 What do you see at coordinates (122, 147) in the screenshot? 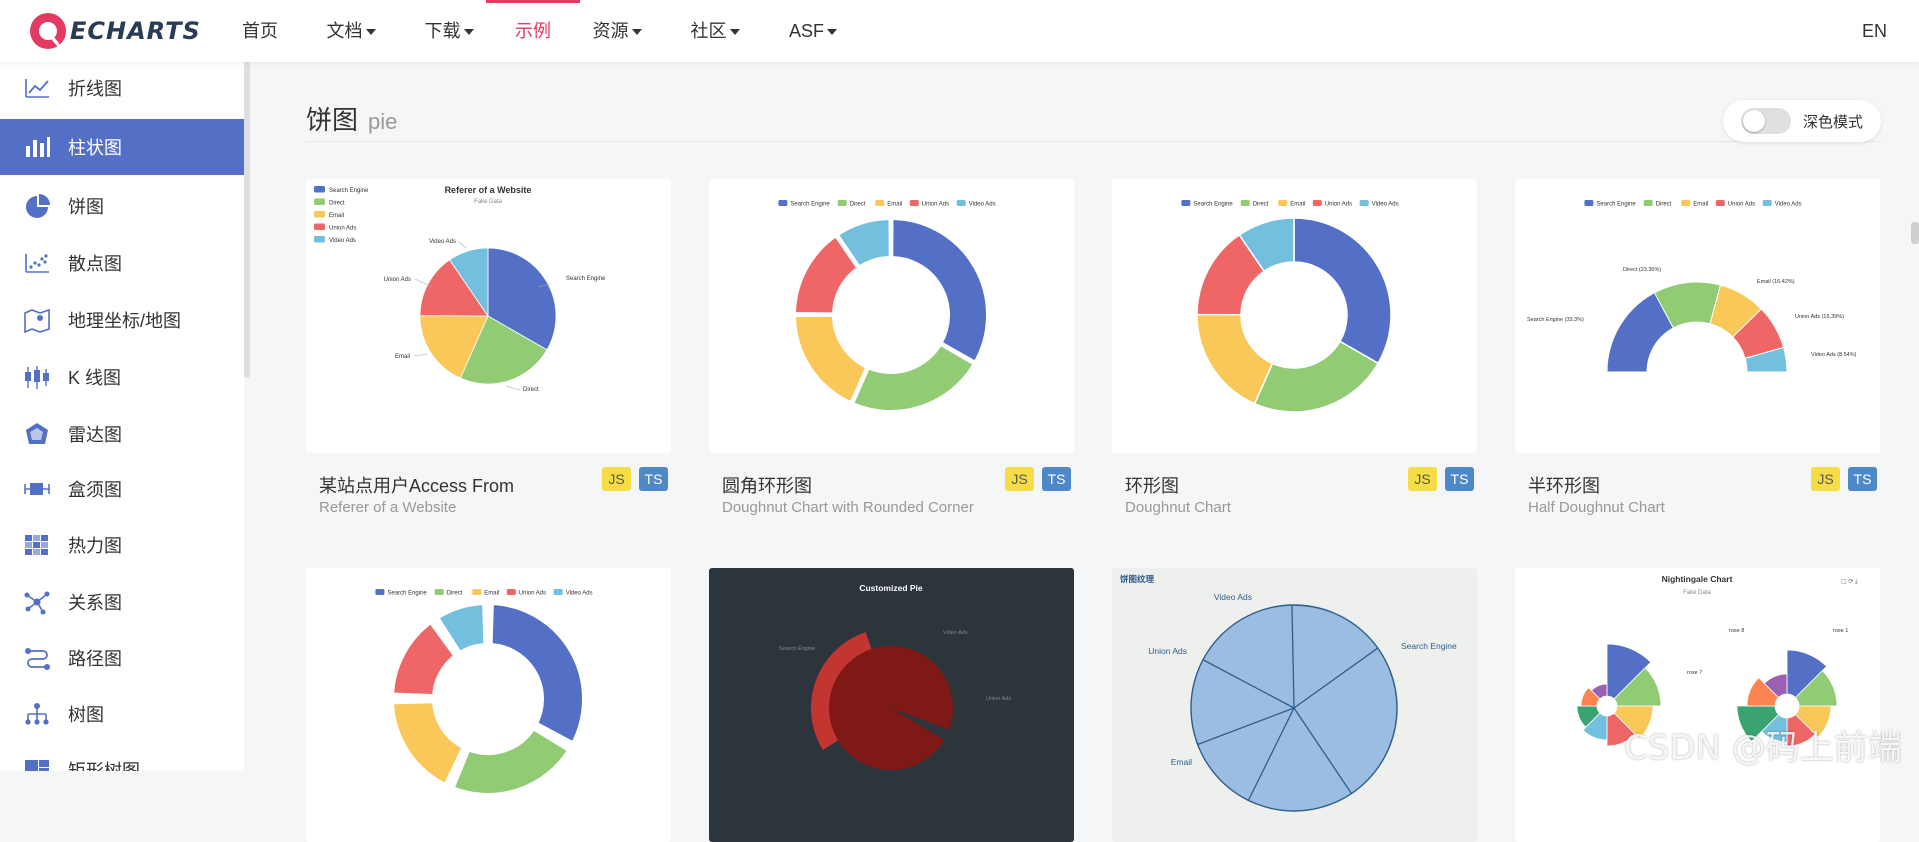
I see `sidebar-item-1: 柱状图` at bounding box center [122, 147].